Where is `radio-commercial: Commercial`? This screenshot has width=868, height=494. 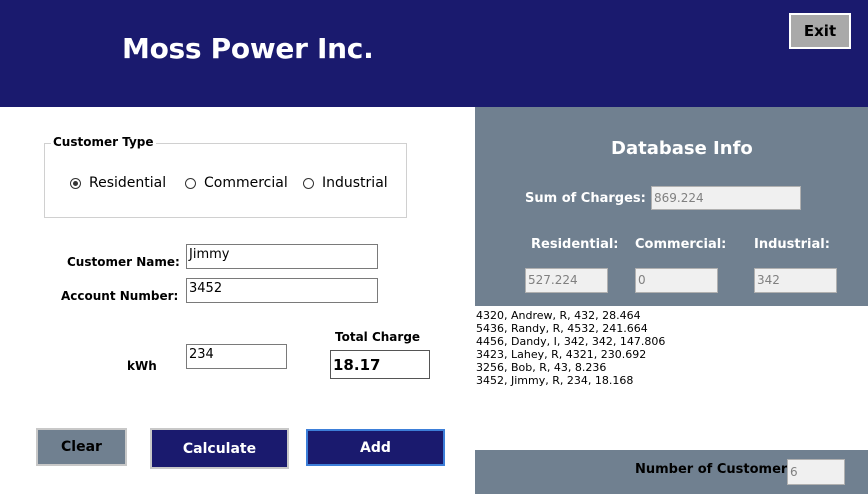 radio-commercial: Commercial is located at coordinates (236, 183).